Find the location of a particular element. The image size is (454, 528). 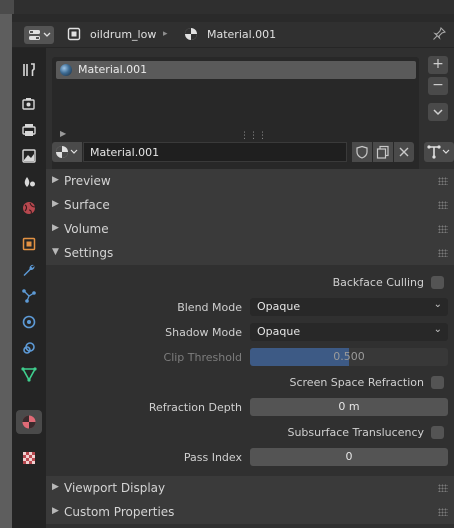

subsurface-translucency-checkbox is located at coordinates (437, 432).